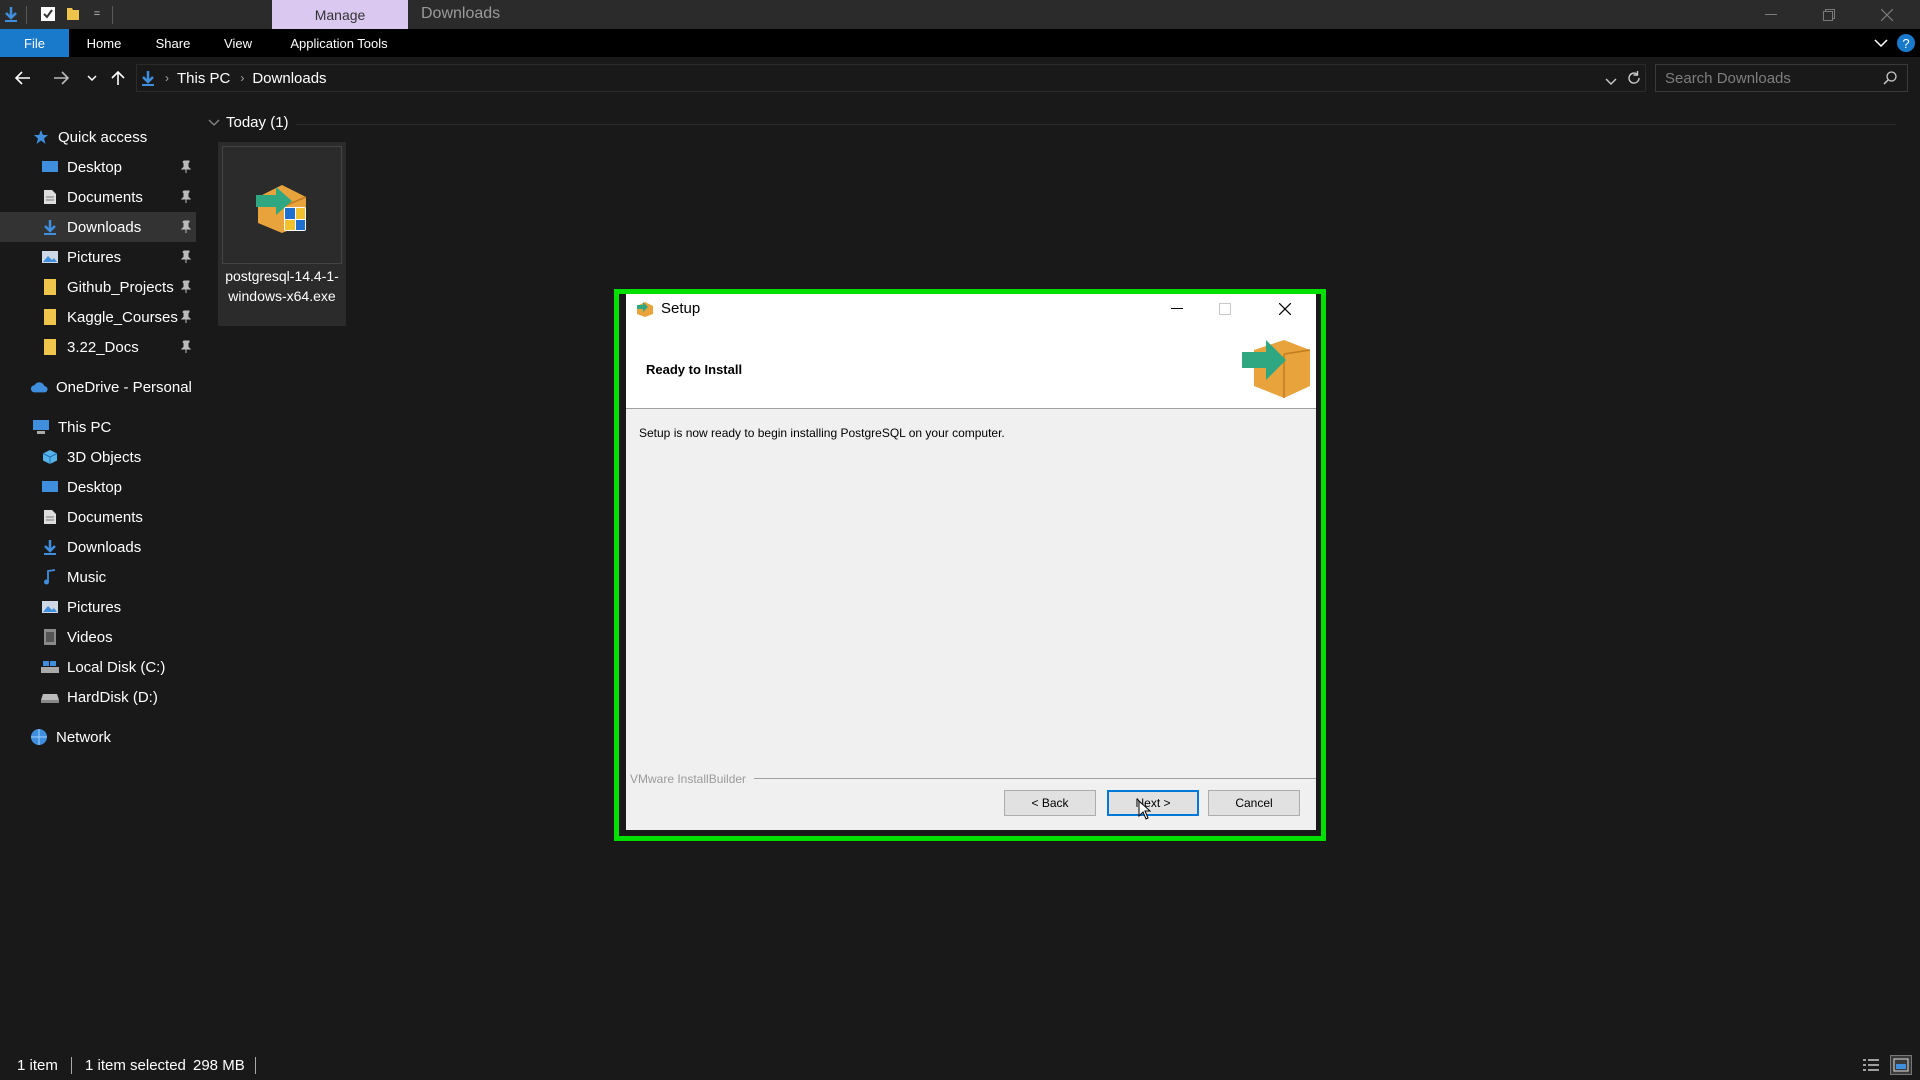  I want to click on dialog-maximize-button, so click(1225, 309).